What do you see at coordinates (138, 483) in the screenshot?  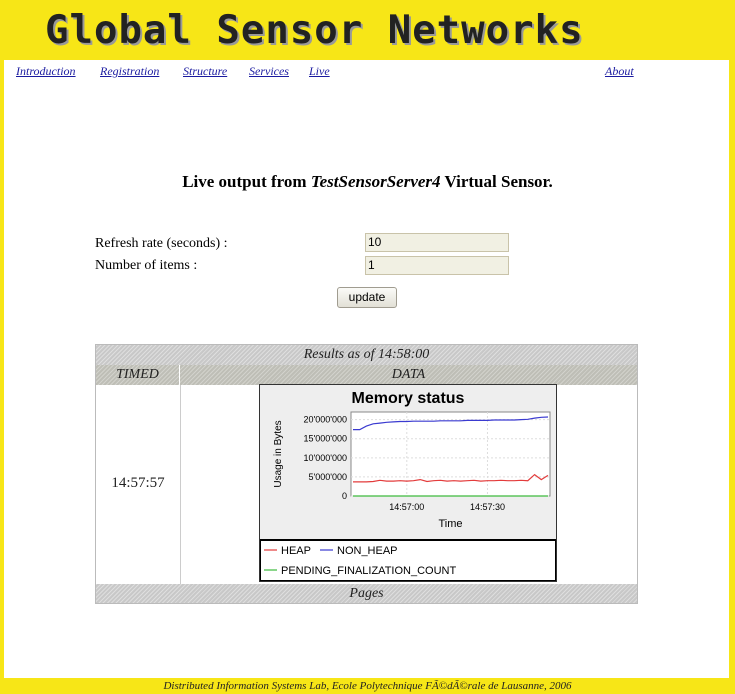 I see `timed-cell: 14:57:57` at bounding box center [138, 483].